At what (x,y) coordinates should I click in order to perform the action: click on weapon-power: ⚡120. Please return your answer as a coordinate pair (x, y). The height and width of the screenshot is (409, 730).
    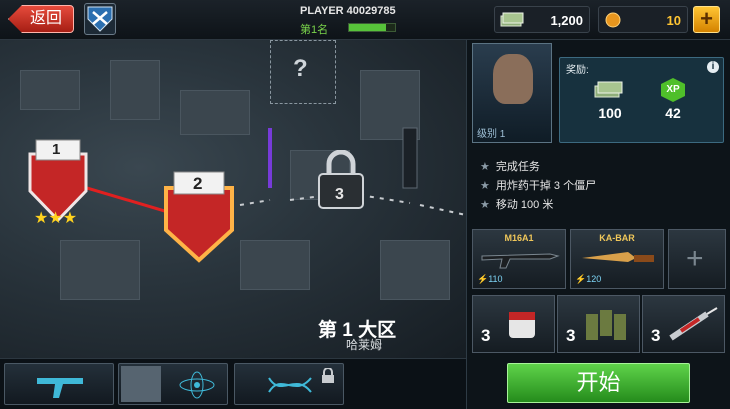
    Looking at the image, I should click on (588, 279).